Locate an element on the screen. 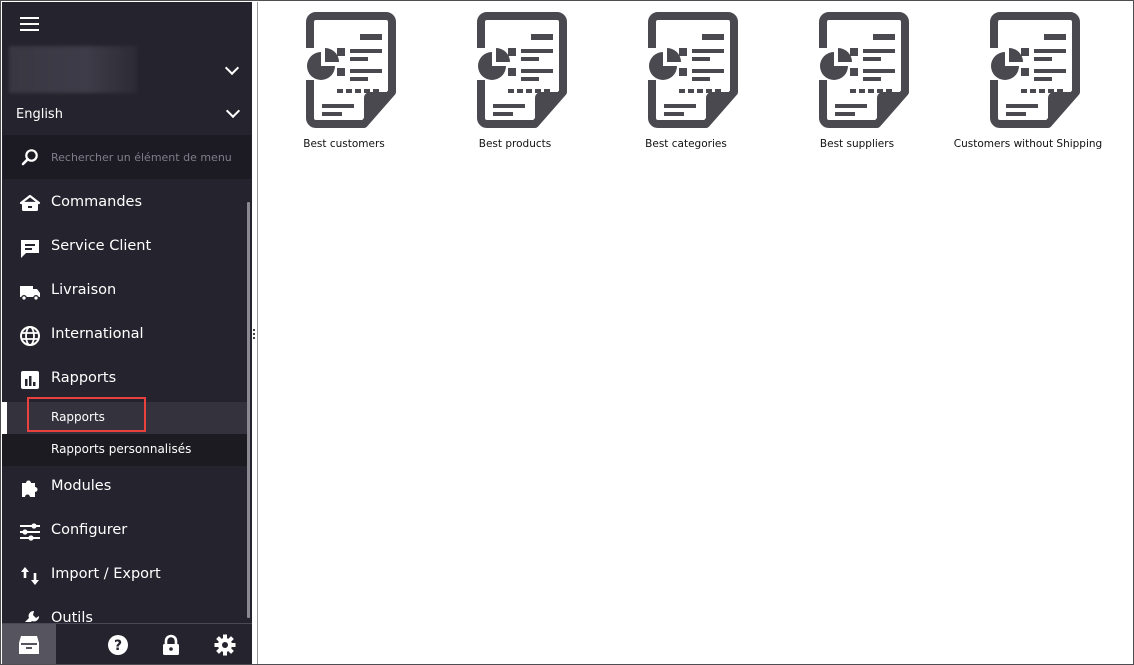 The height and width of the screenshot is (665, 1134). sidebar-item-label: Rapports is located at coordinates (84, 378).